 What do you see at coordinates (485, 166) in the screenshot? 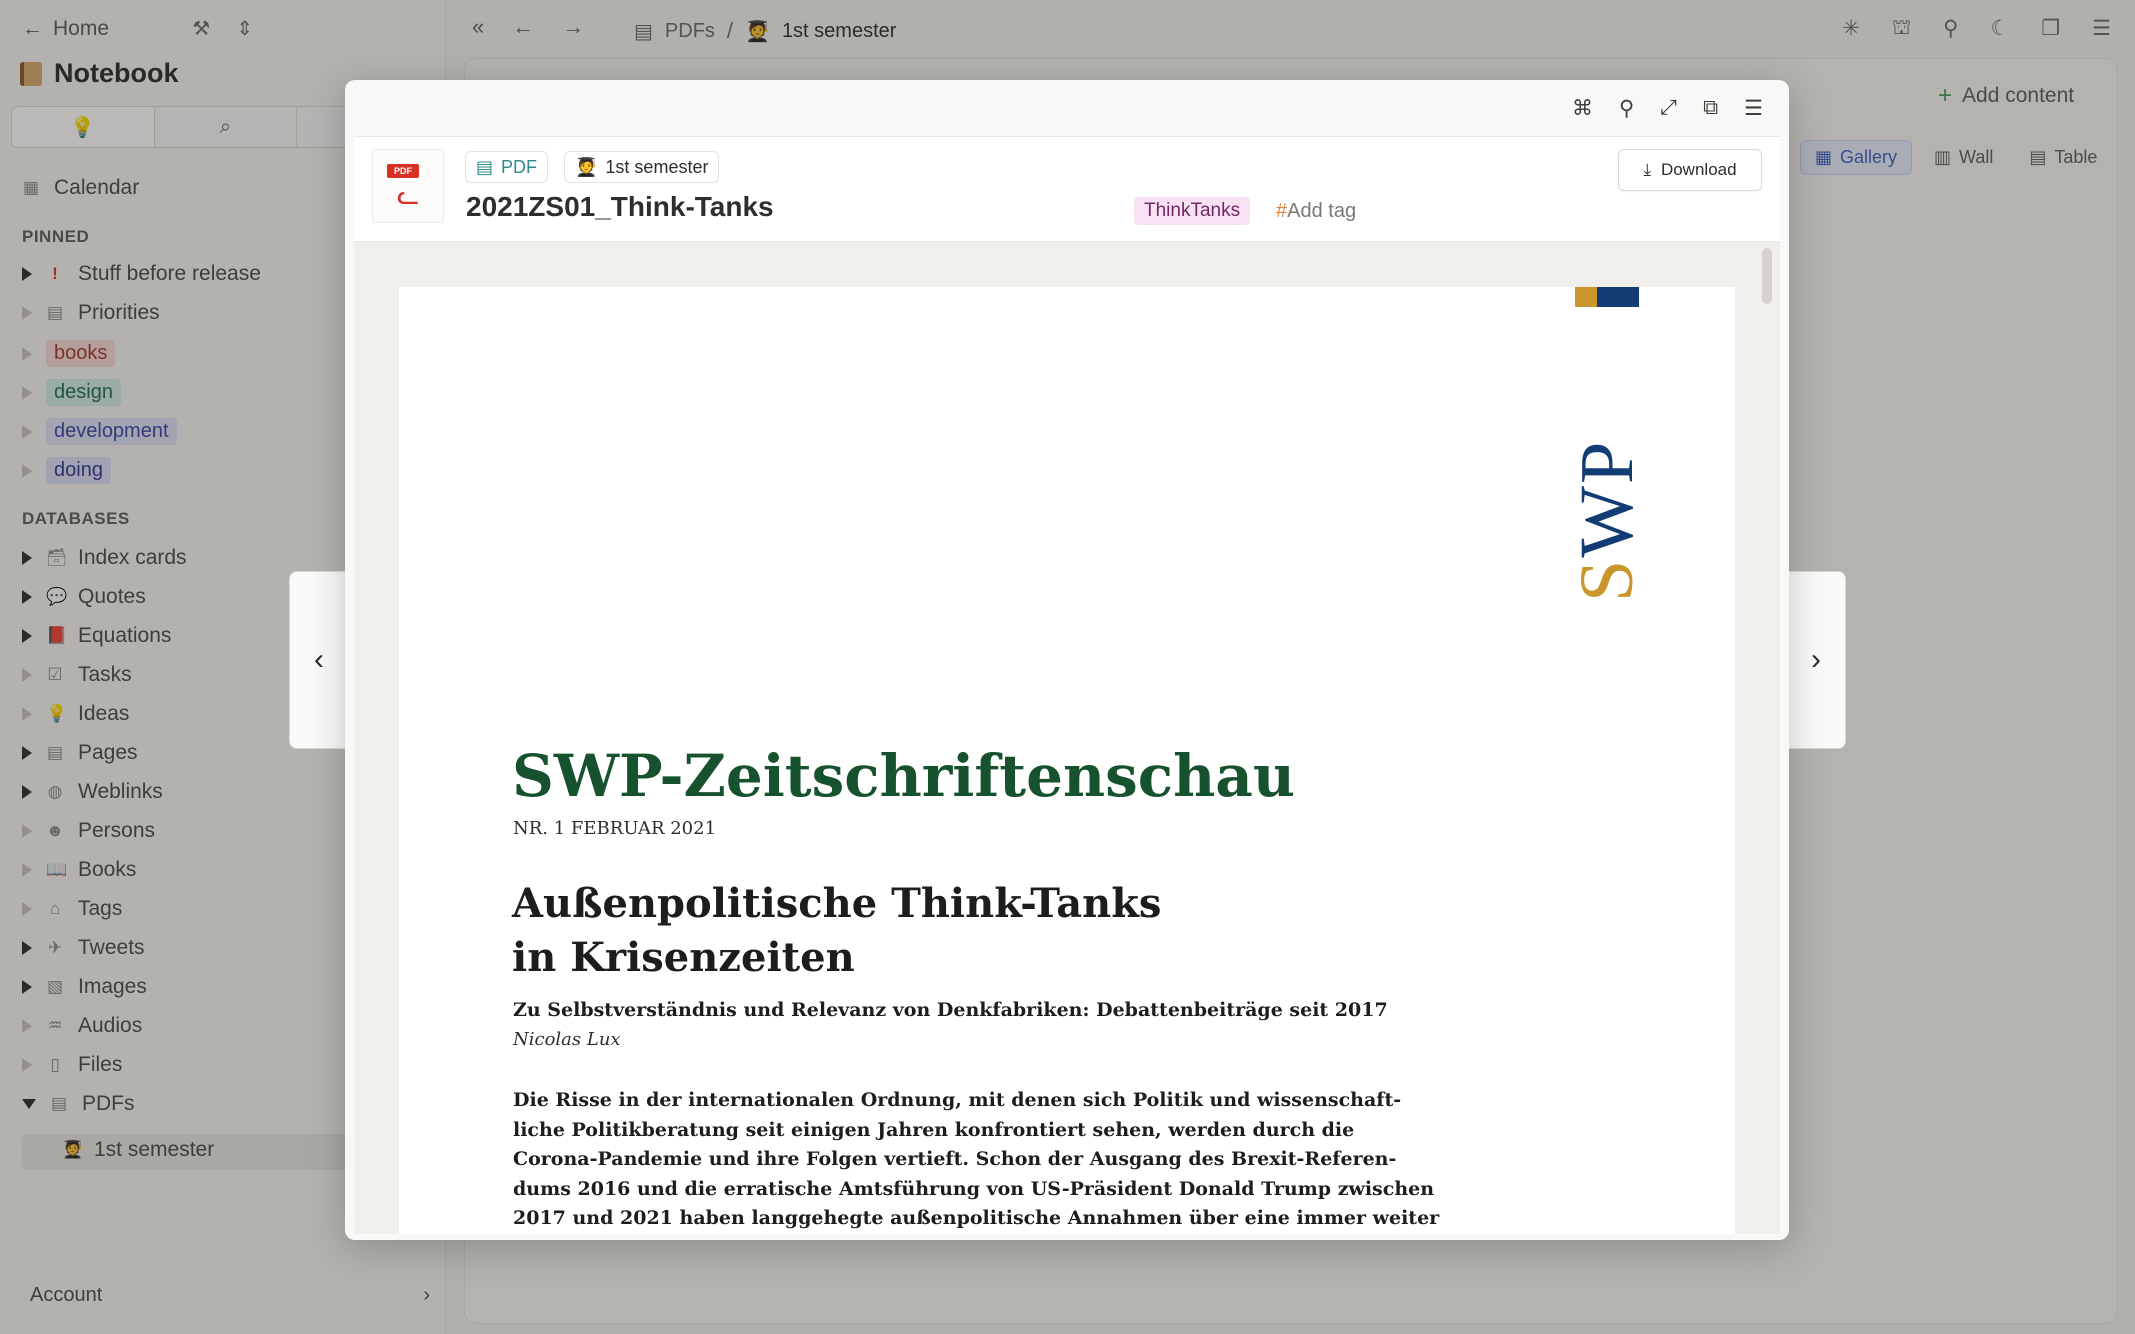
I see `file-icon: ▤` at bounding box center [485, 166].